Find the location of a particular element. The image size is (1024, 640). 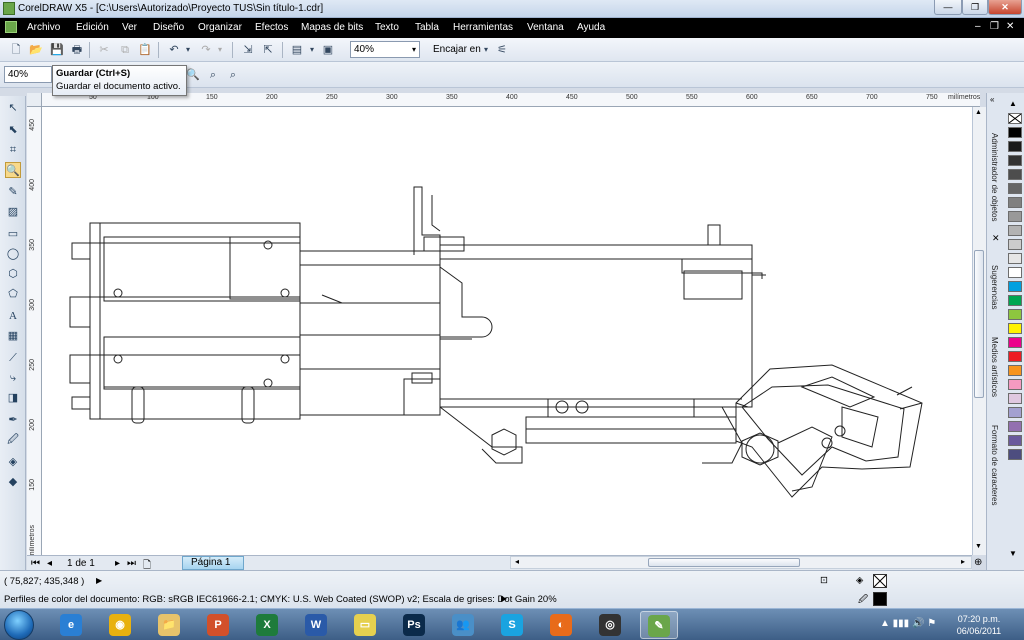

outline-status-icon: 🖉 is located at coordinates (863, 600).